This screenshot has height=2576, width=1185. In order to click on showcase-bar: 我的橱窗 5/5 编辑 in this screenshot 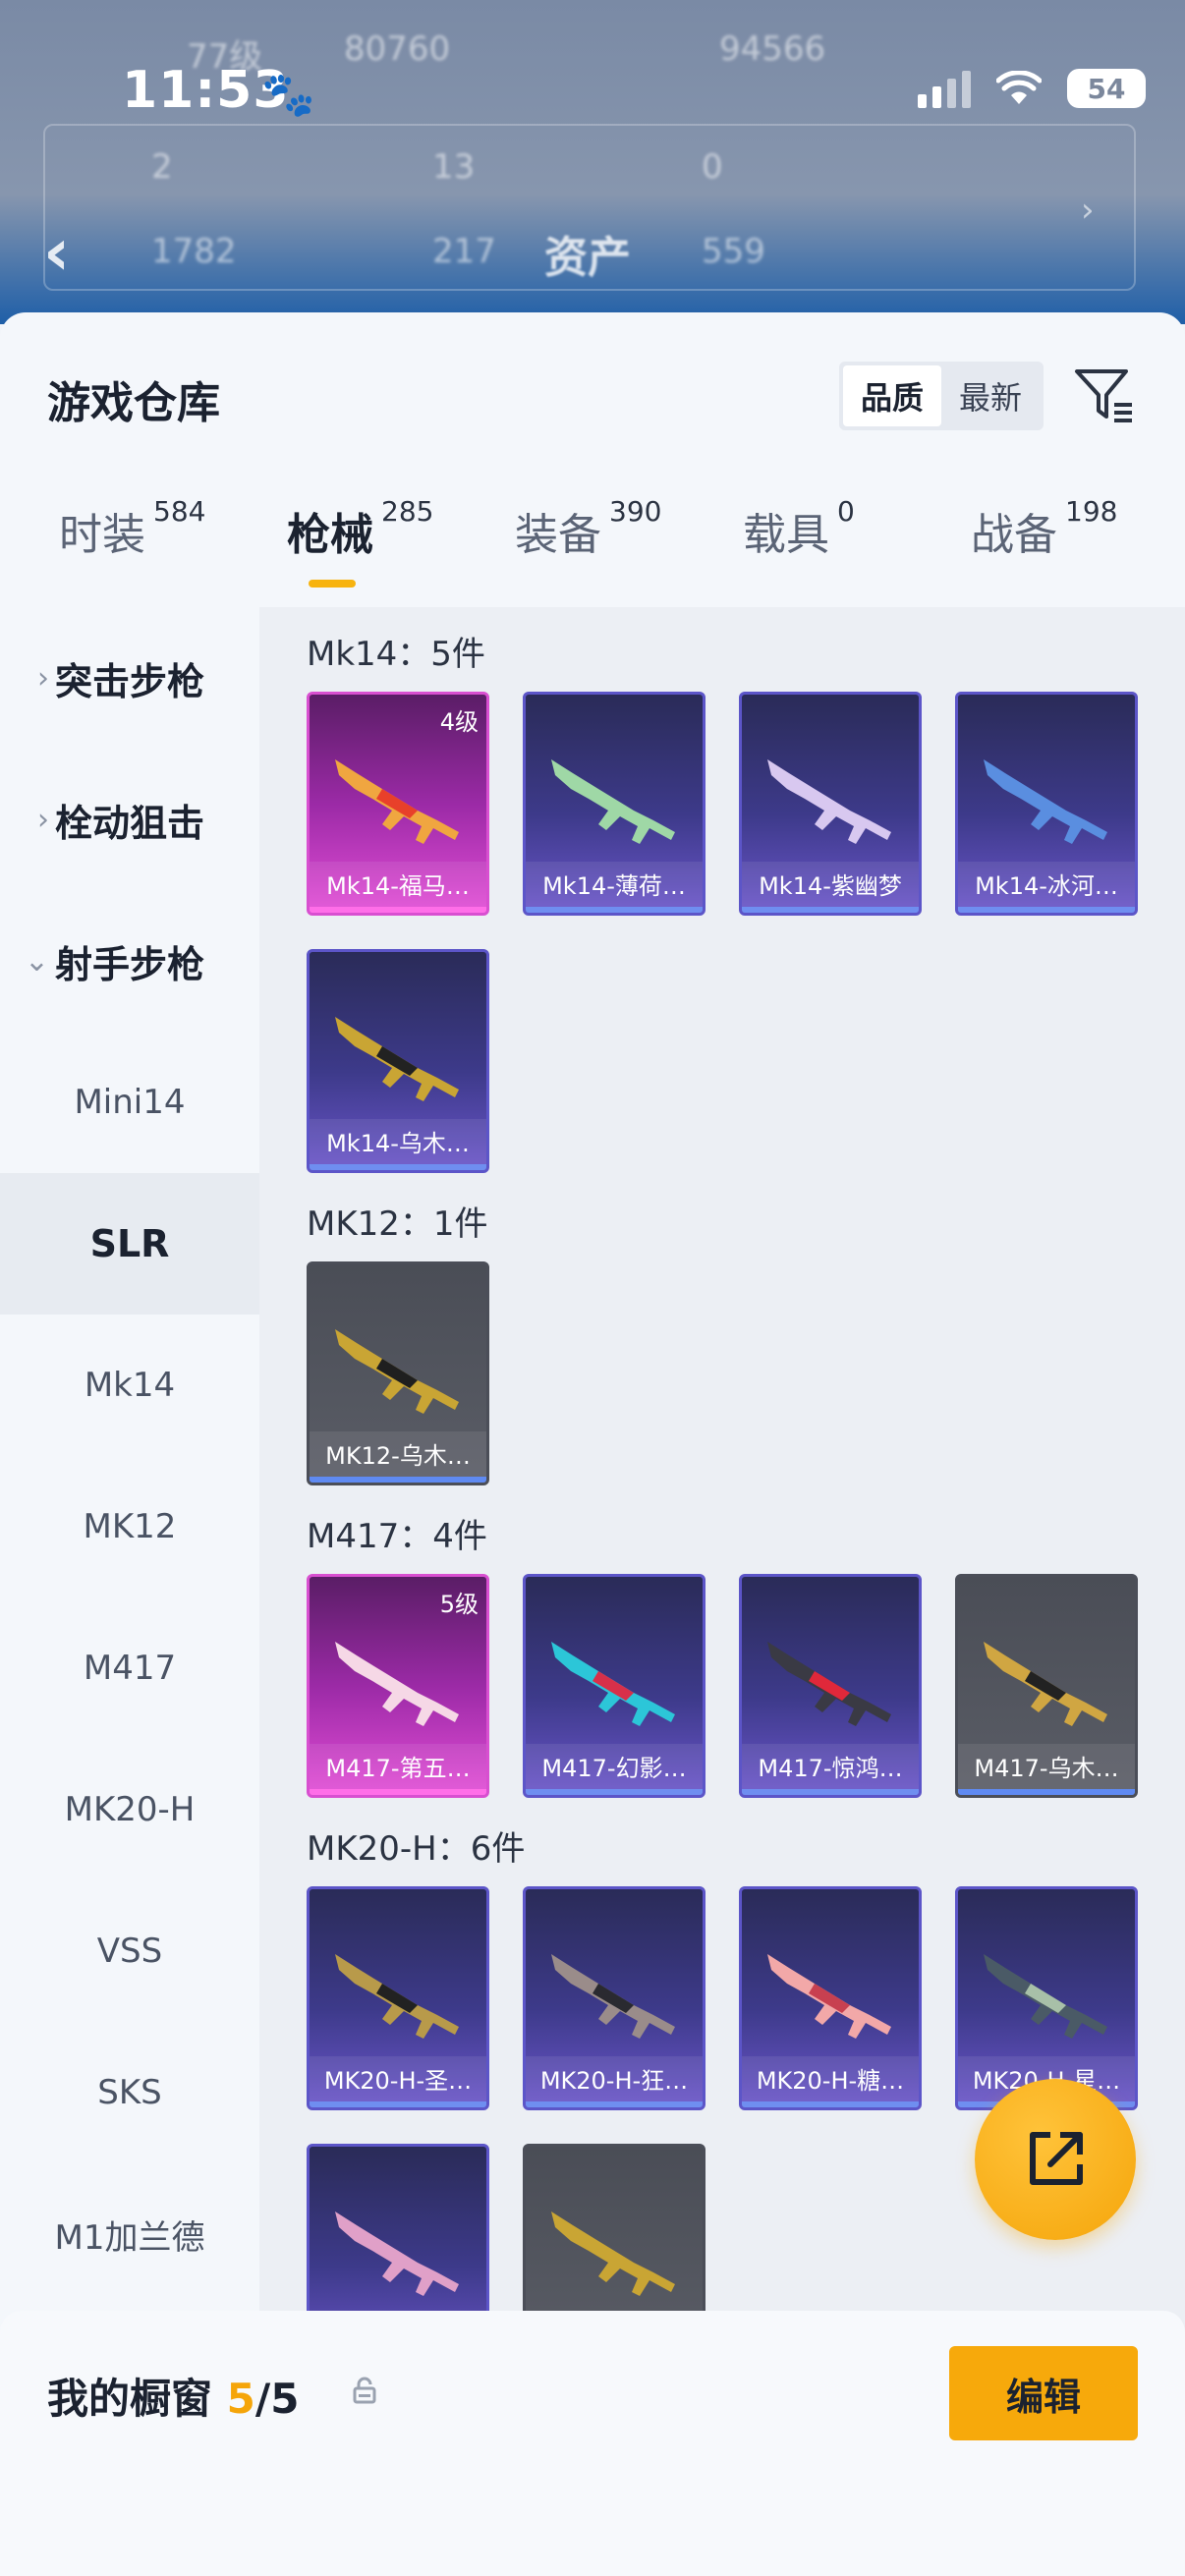, I will do `click(592, 2443)`.